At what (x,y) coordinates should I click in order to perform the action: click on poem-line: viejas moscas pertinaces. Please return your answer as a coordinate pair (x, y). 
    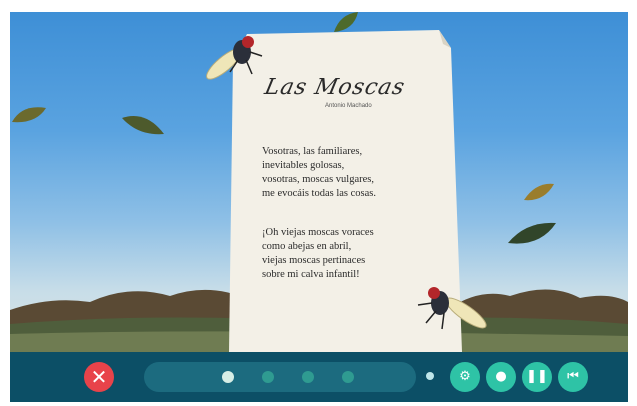
    Looking at the image, I should click on (314, 260).